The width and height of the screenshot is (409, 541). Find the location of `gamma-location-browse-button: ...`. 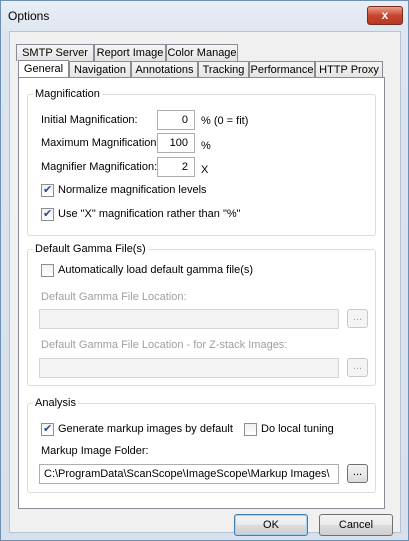

gamma-location-browse-button: ... is located at coordinates (357, 318).